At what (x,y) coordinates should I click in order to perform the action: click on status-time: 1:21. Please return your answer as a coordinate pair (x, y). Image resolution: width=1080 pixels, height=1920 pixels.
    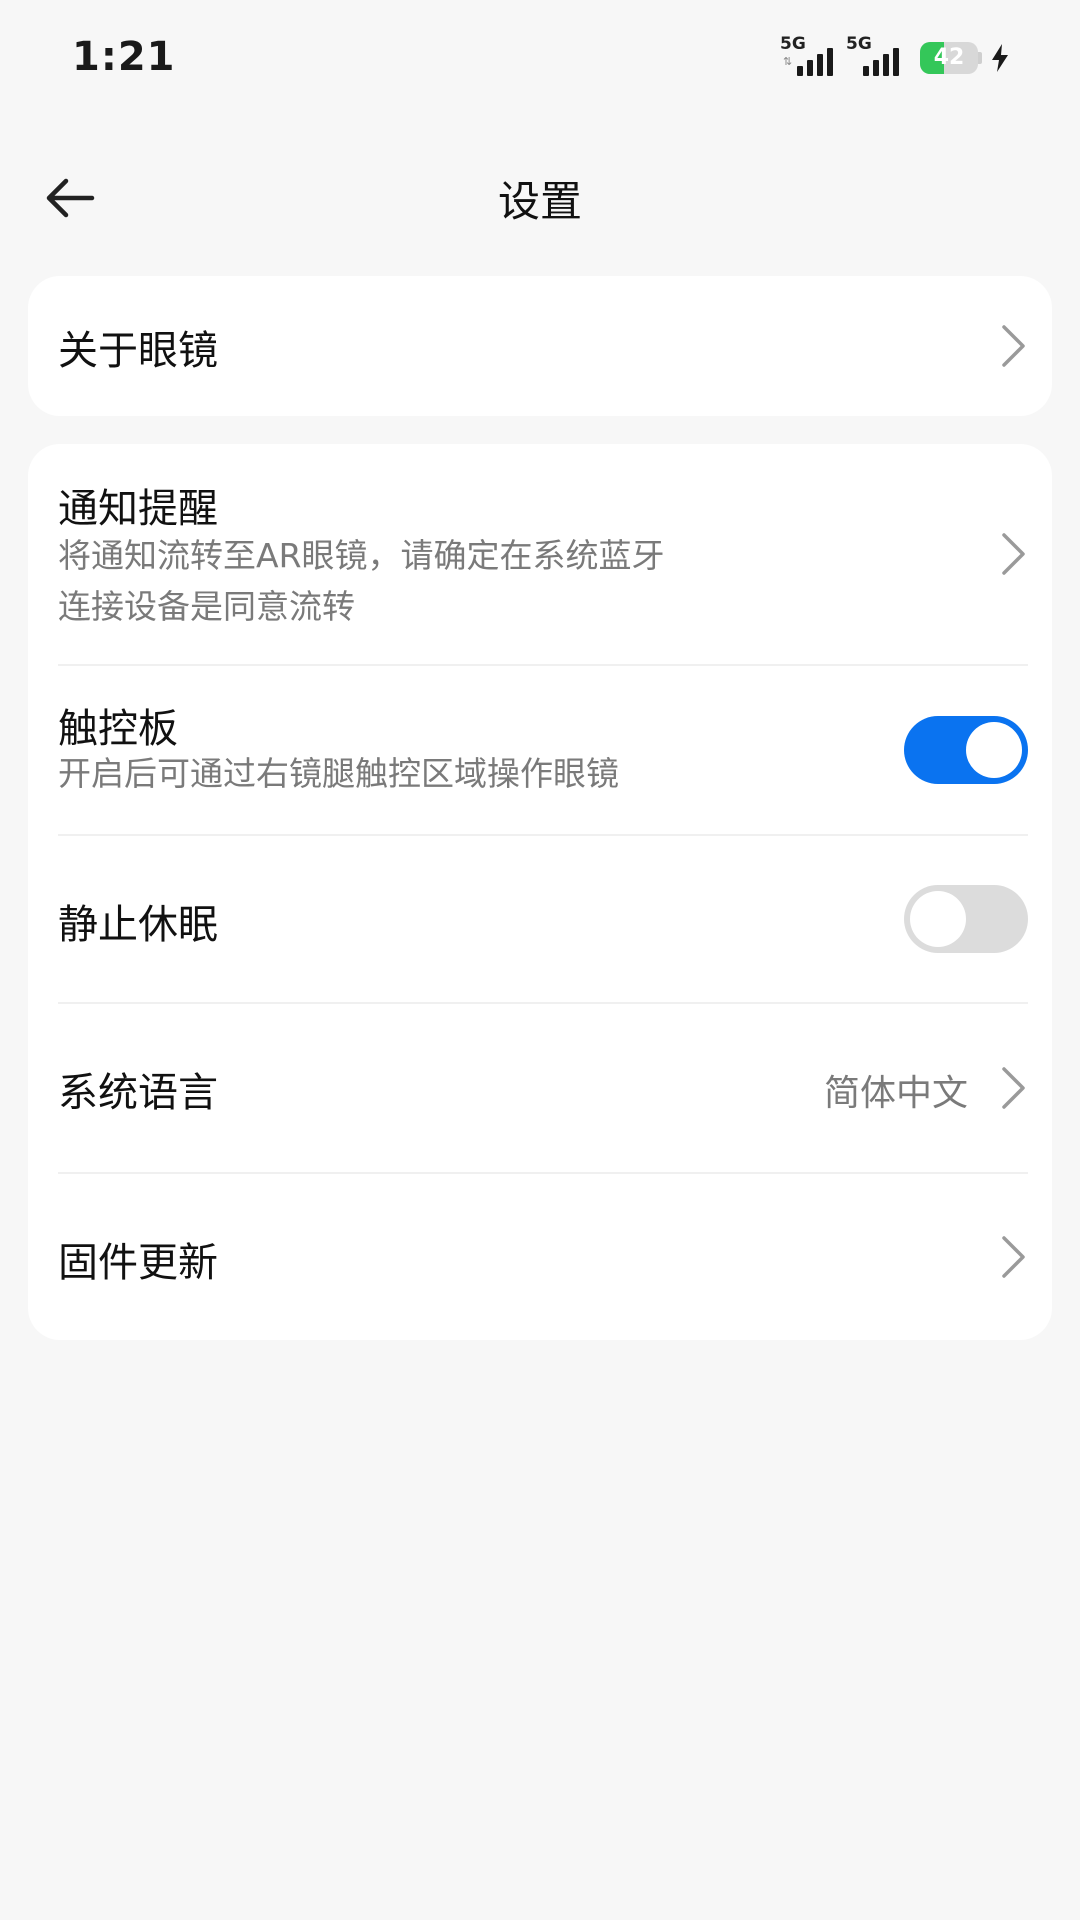
    Looking at the image, I should click on (124, 57).